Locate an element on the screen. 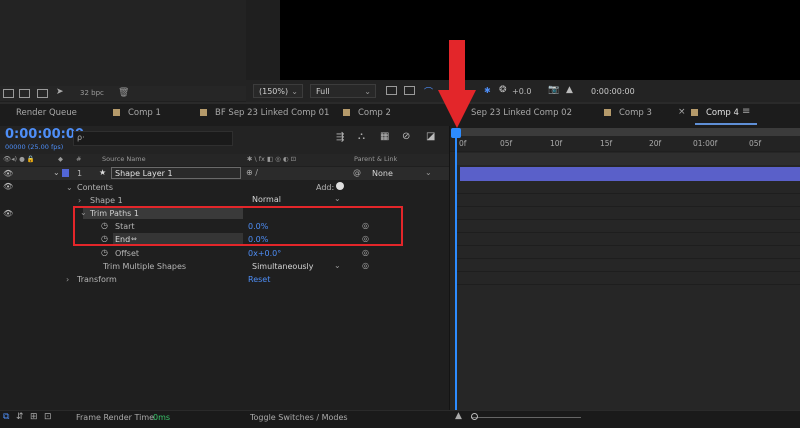 The width and height of the screenshot is (800, 428). layer-duration-bar is located at coordinates (630, 174).